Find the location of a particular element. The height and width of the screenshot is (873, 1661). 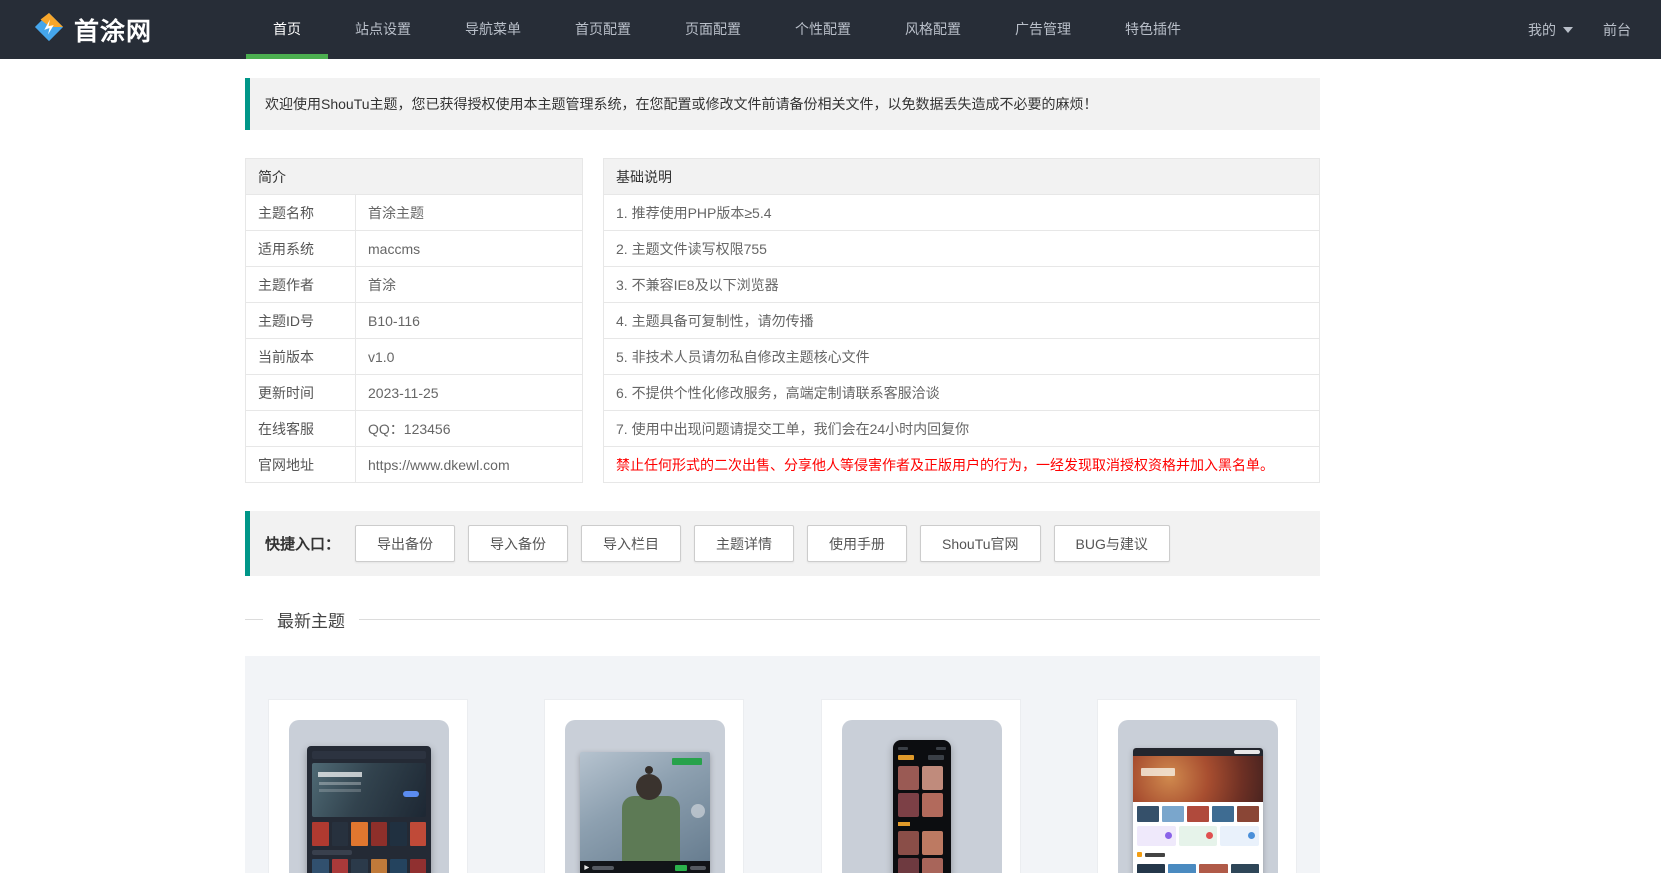

nav-item: 风格配置 is located at coordinates (933, 29).